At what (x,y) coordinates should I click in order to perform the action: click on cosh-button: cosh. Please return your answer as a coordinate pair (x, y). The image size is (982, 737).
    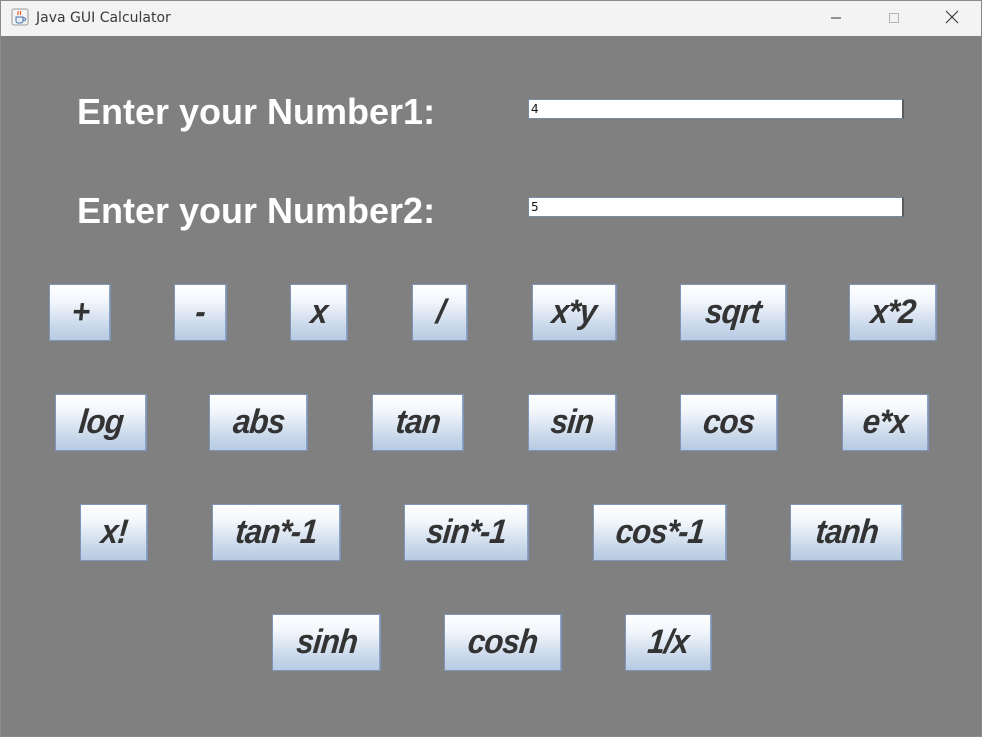
    Looking at the image, I should click on (503, 642).